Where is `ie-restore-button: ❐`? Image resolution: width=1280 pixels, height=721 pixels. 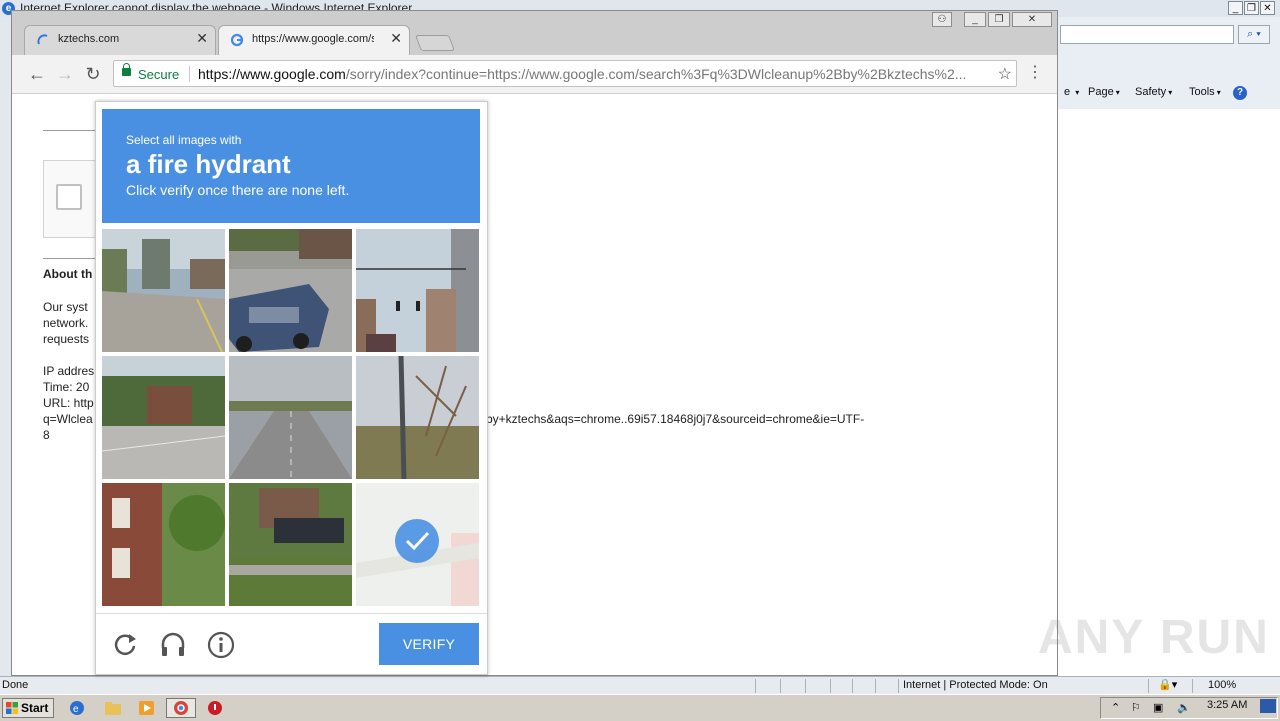 ie-restore-button: ❐ is located at coordinates (1251, 8).